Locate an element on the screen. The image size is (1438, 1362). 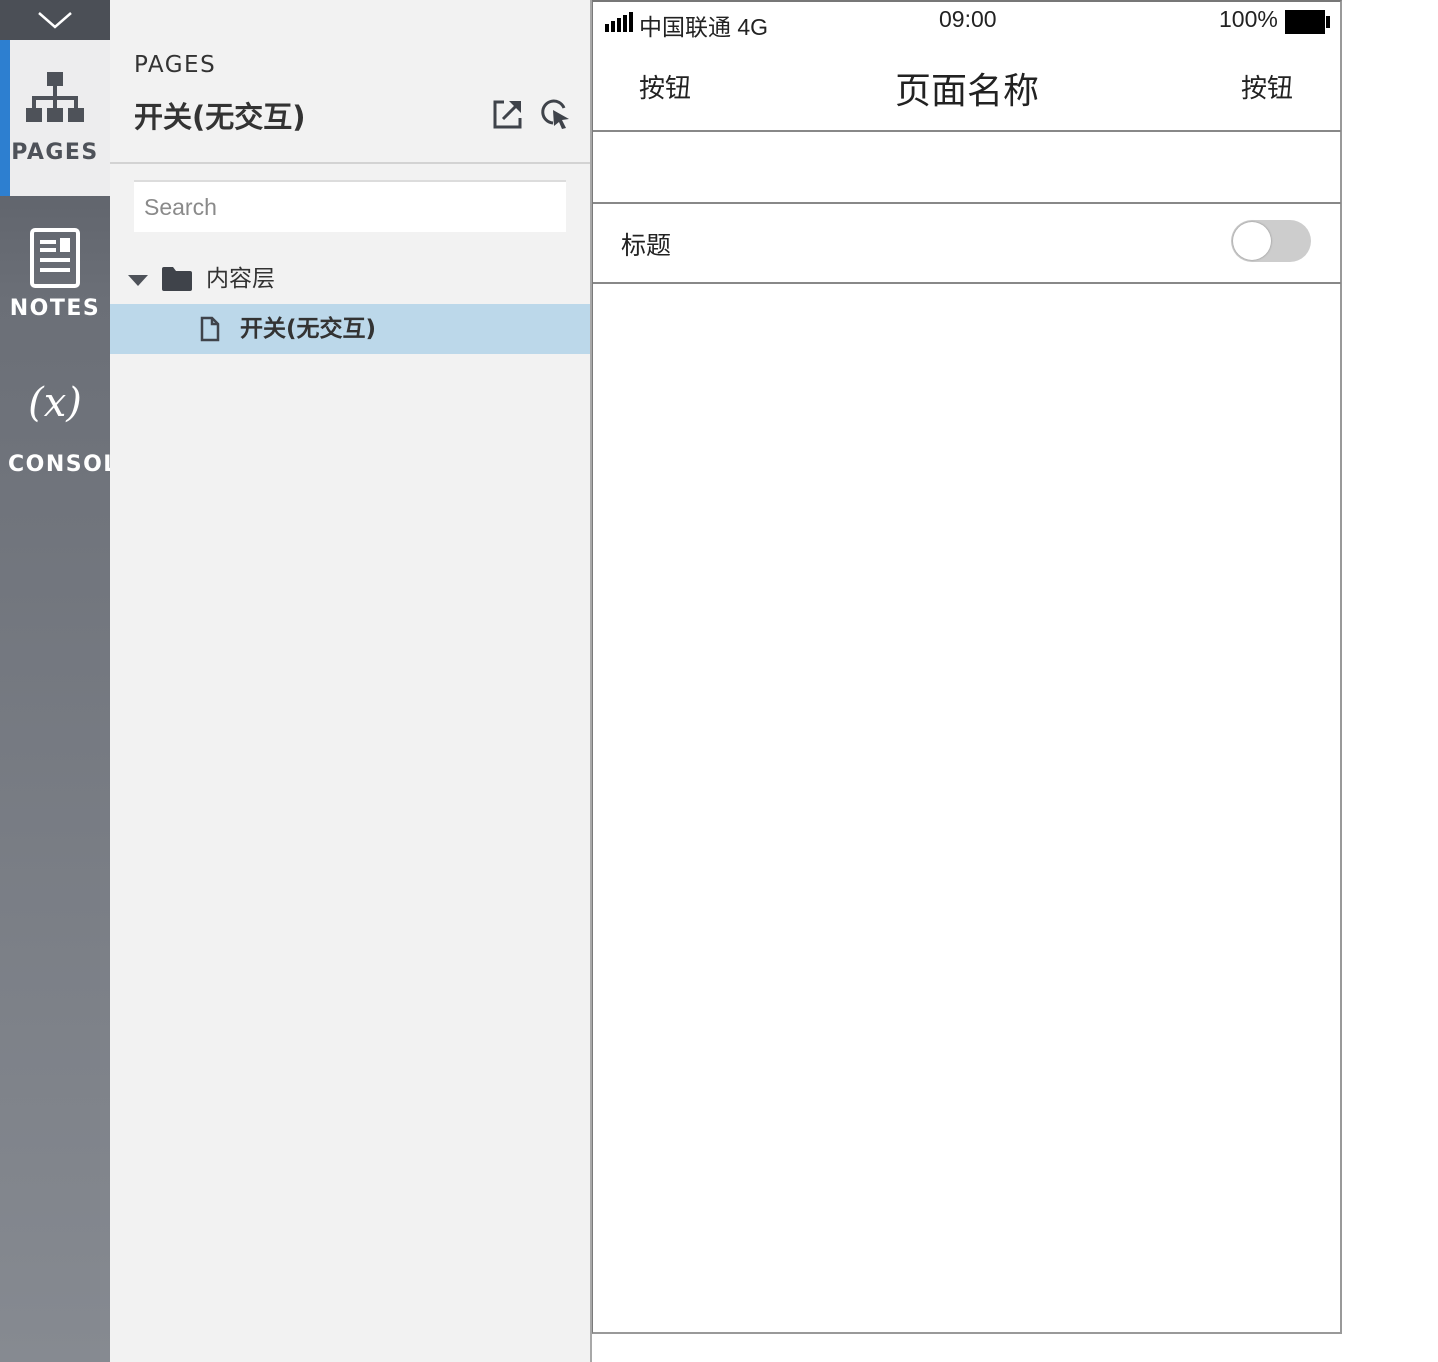
export-icon is located at coordinates (507, 114).